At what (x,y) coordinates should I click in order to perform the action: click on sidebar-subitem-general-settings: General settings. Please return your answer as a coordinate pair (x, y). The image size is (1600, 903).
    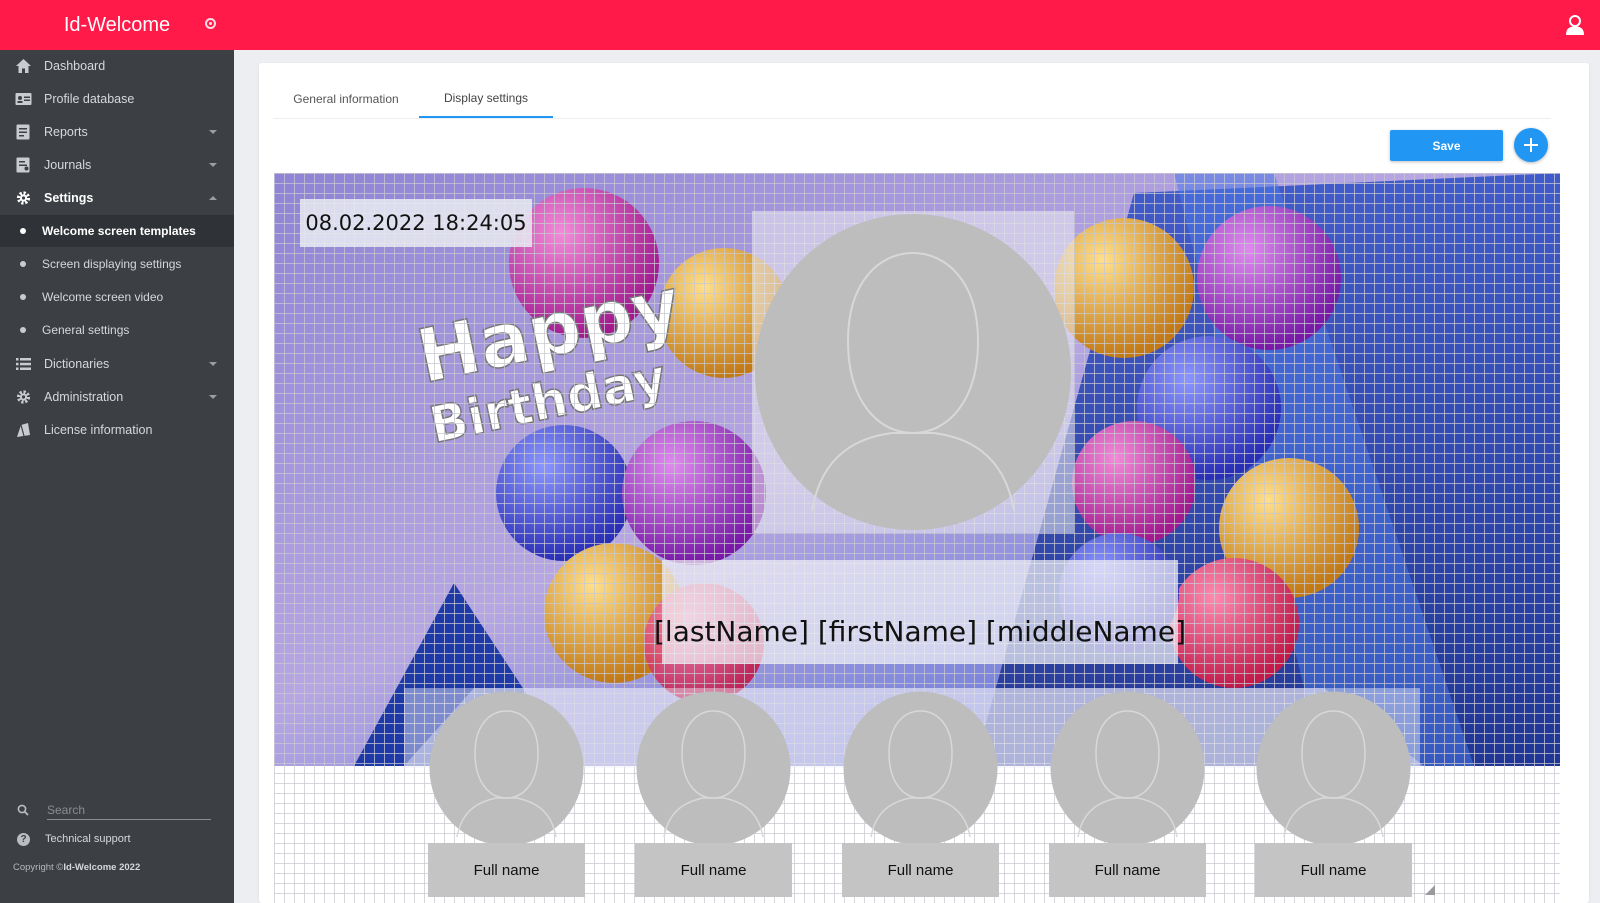
    Looking at the image, I should click on (117, 330).